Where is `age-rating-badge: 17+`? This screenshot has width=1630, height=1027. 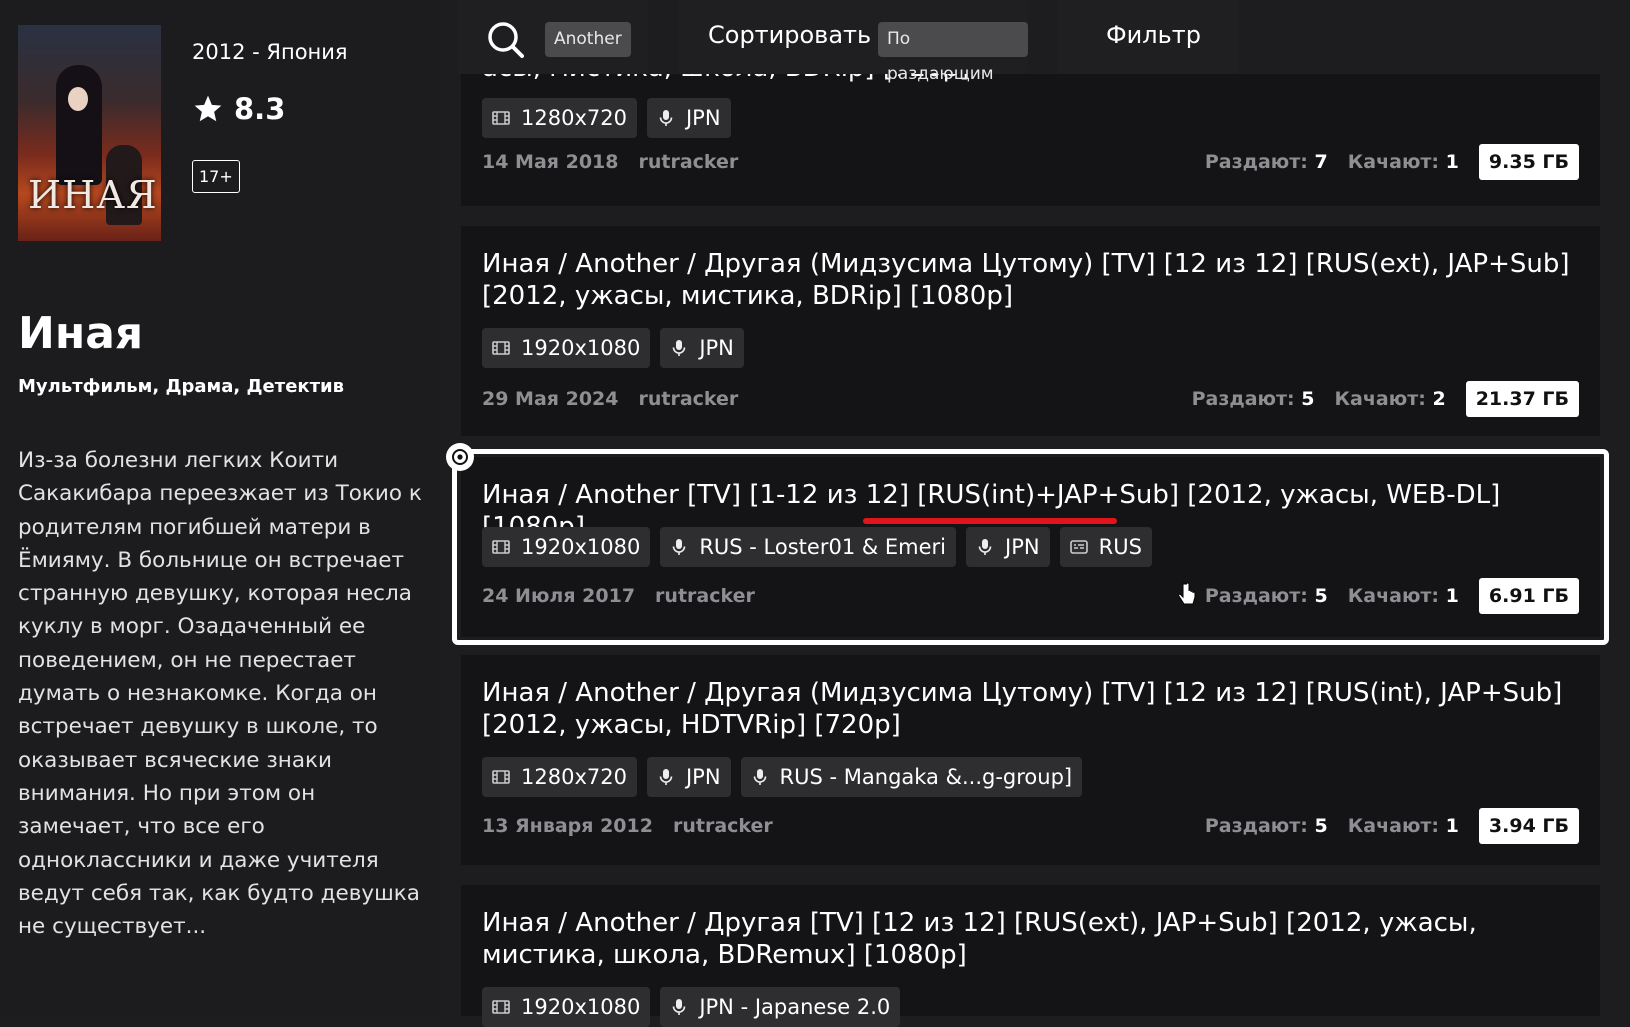
age-rating-badge: 17+ is located at coordinates (216, 176).